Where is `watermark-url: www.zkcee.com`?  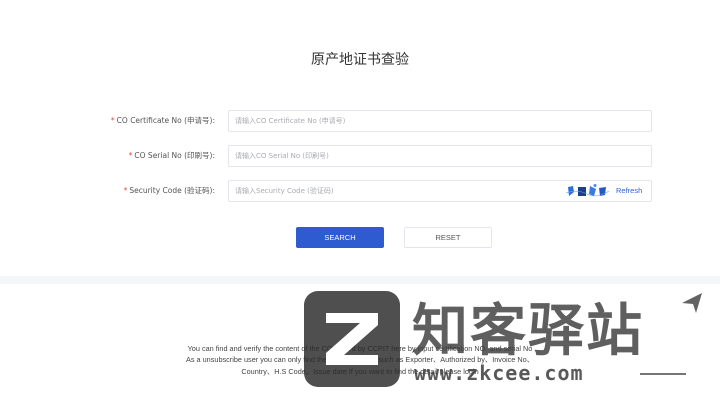 watermark-url: www.zkcee.com is located at coordinates (499, 373).